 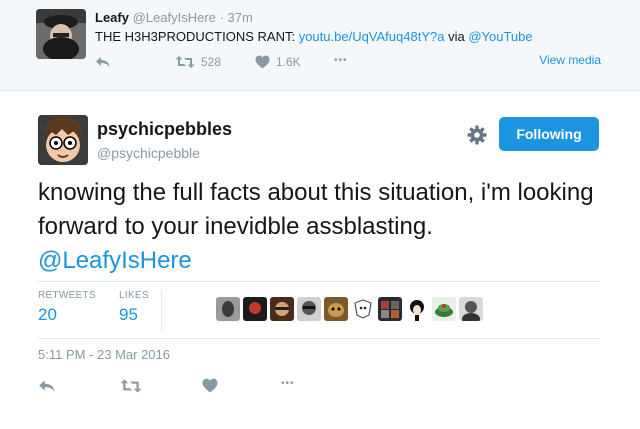 I want to click on quoted-tweet-time: 37m, so click(x=239, y=17).